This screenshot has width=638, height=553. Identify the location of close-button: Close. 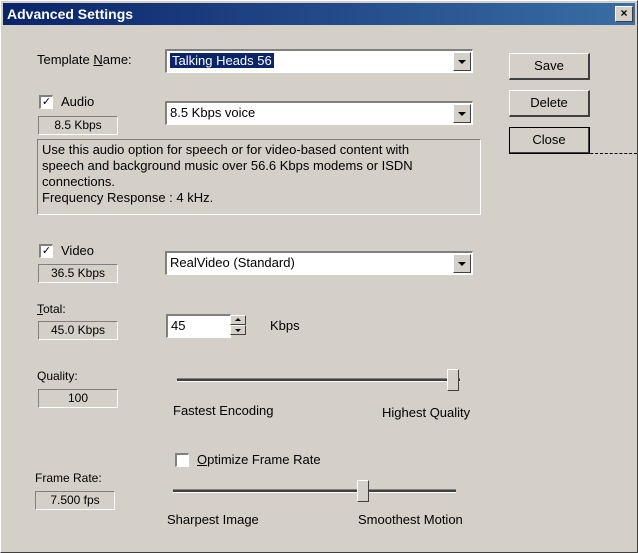
(549, 140).